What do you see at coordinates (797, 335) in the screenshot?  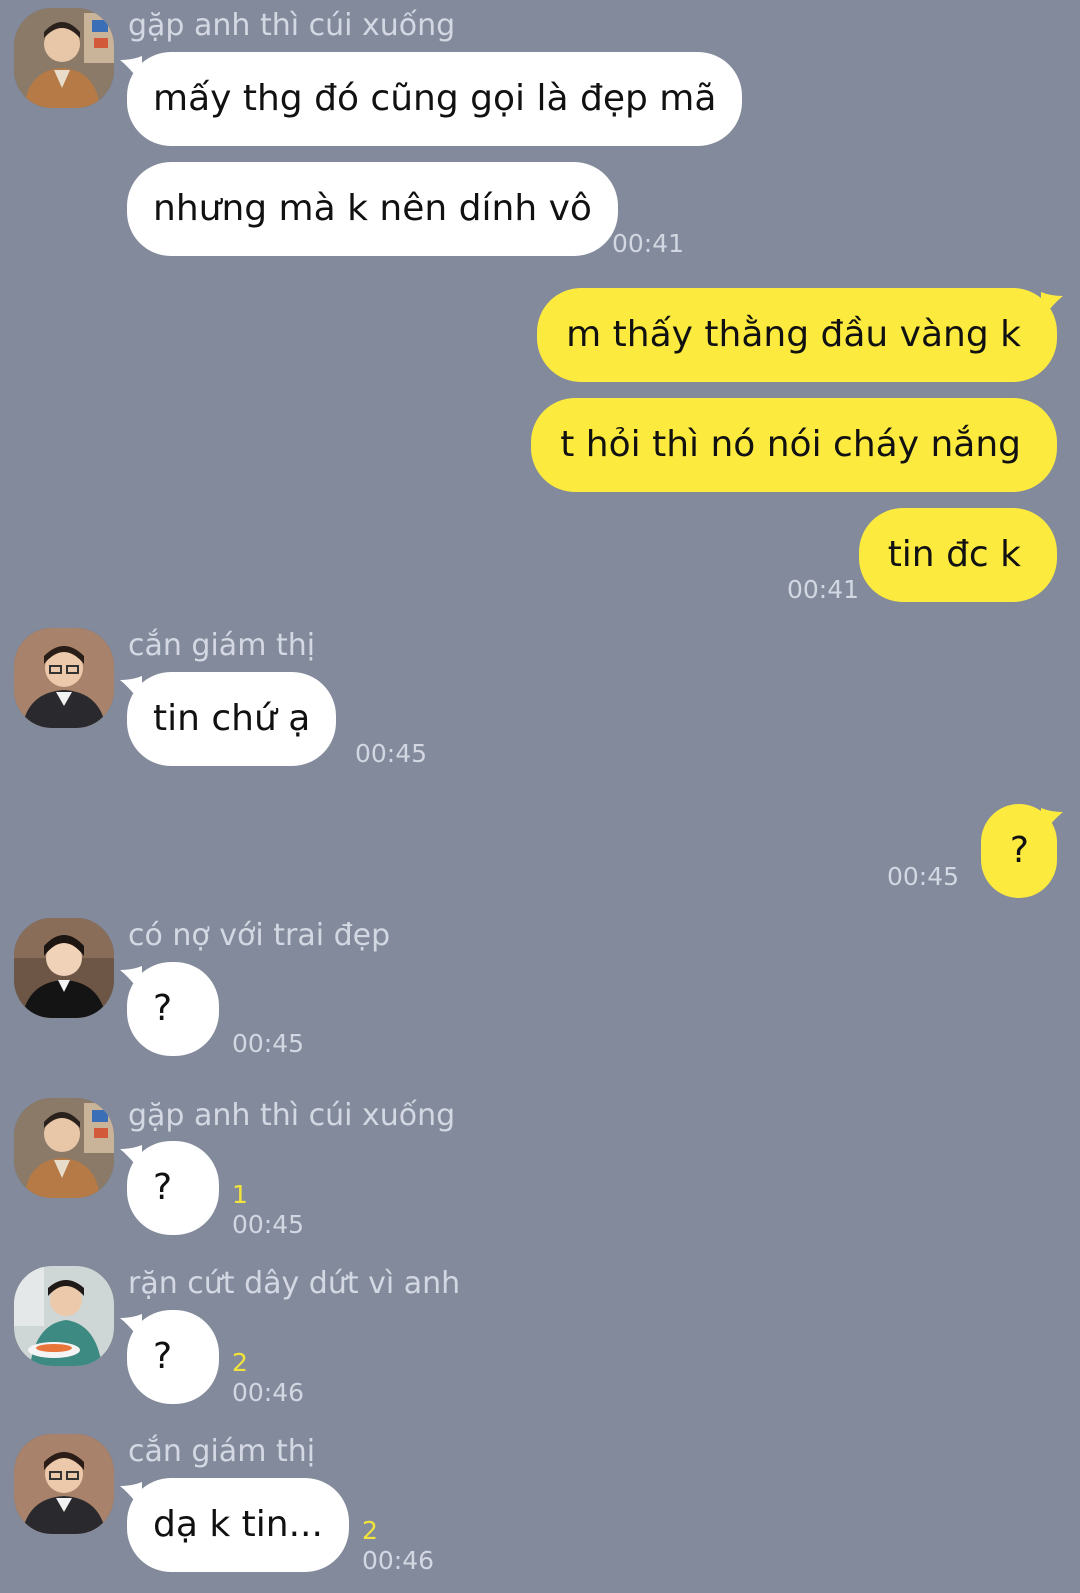 I see `message-bubble: m thấy thằng đầu vàng k` at bounding box center [797, 335].